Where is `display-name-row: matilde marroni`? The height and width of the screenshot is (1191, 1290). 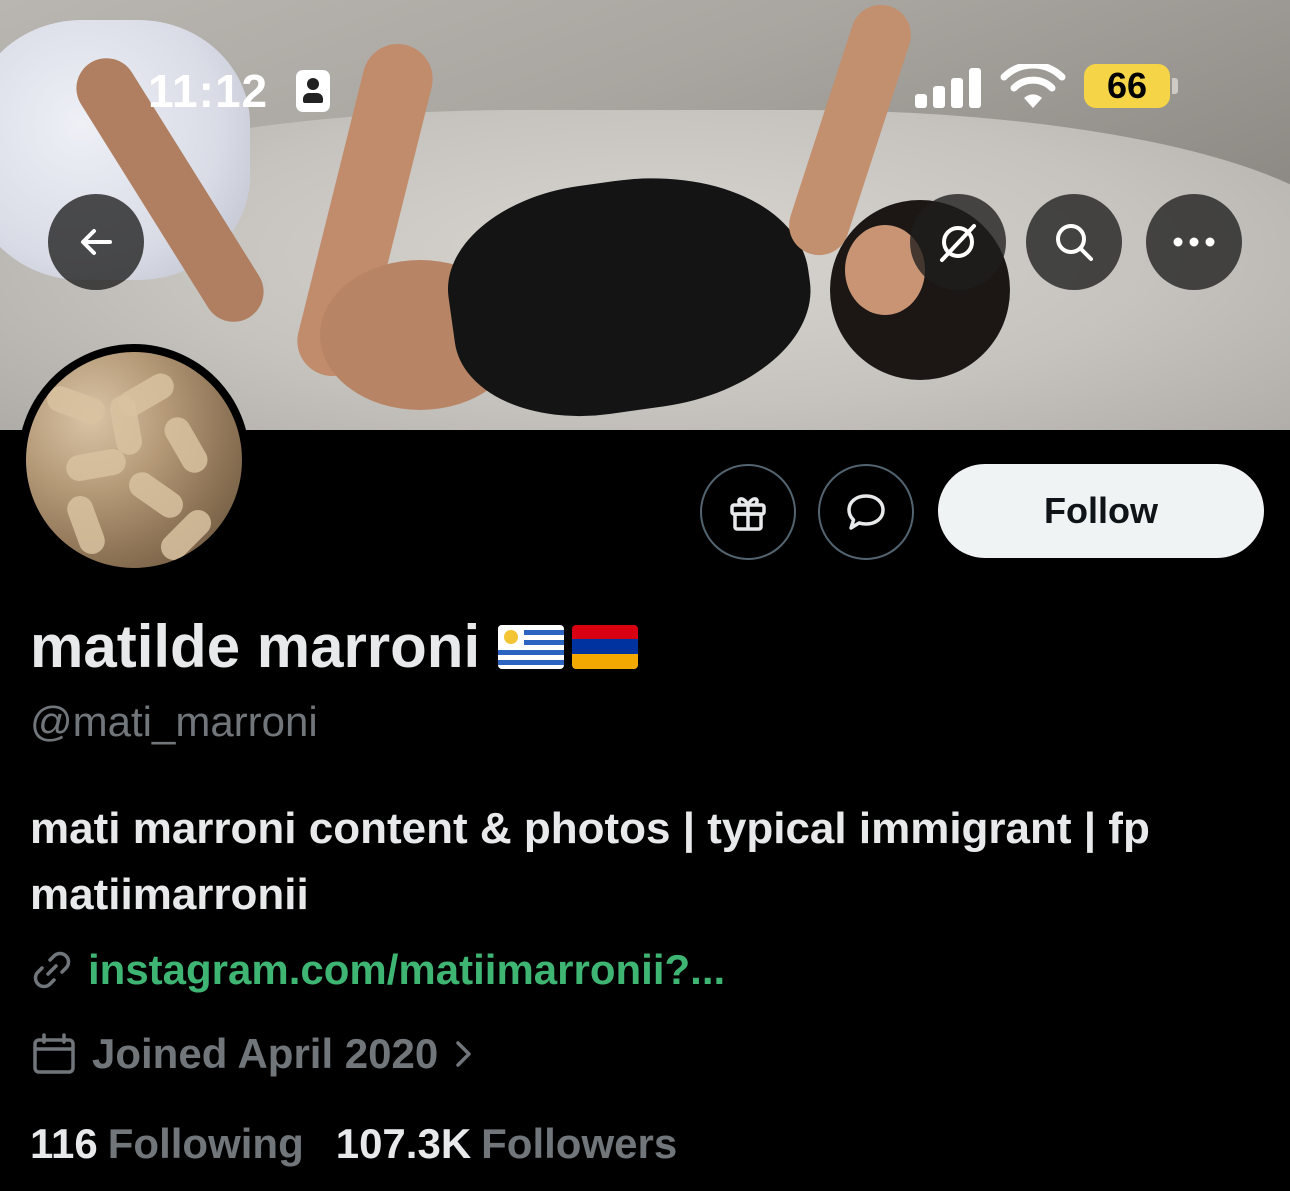
display-name-row: matilde marroni is located at coordinates (334, 646).